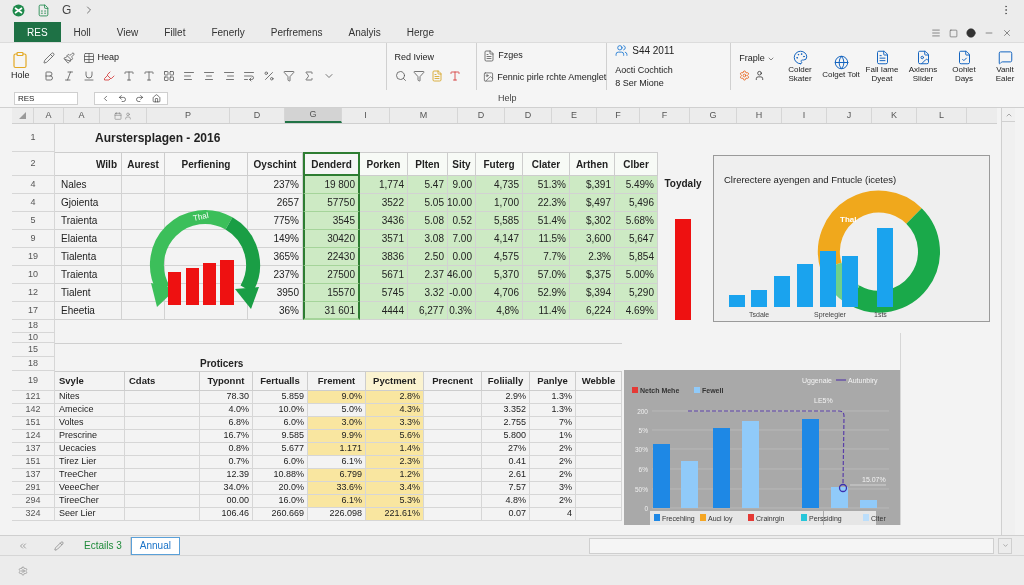  What do you see at coordinates (67, 10) in the screenshot?
I see `quick-access-letter: G` at bounding box center [67, 10].